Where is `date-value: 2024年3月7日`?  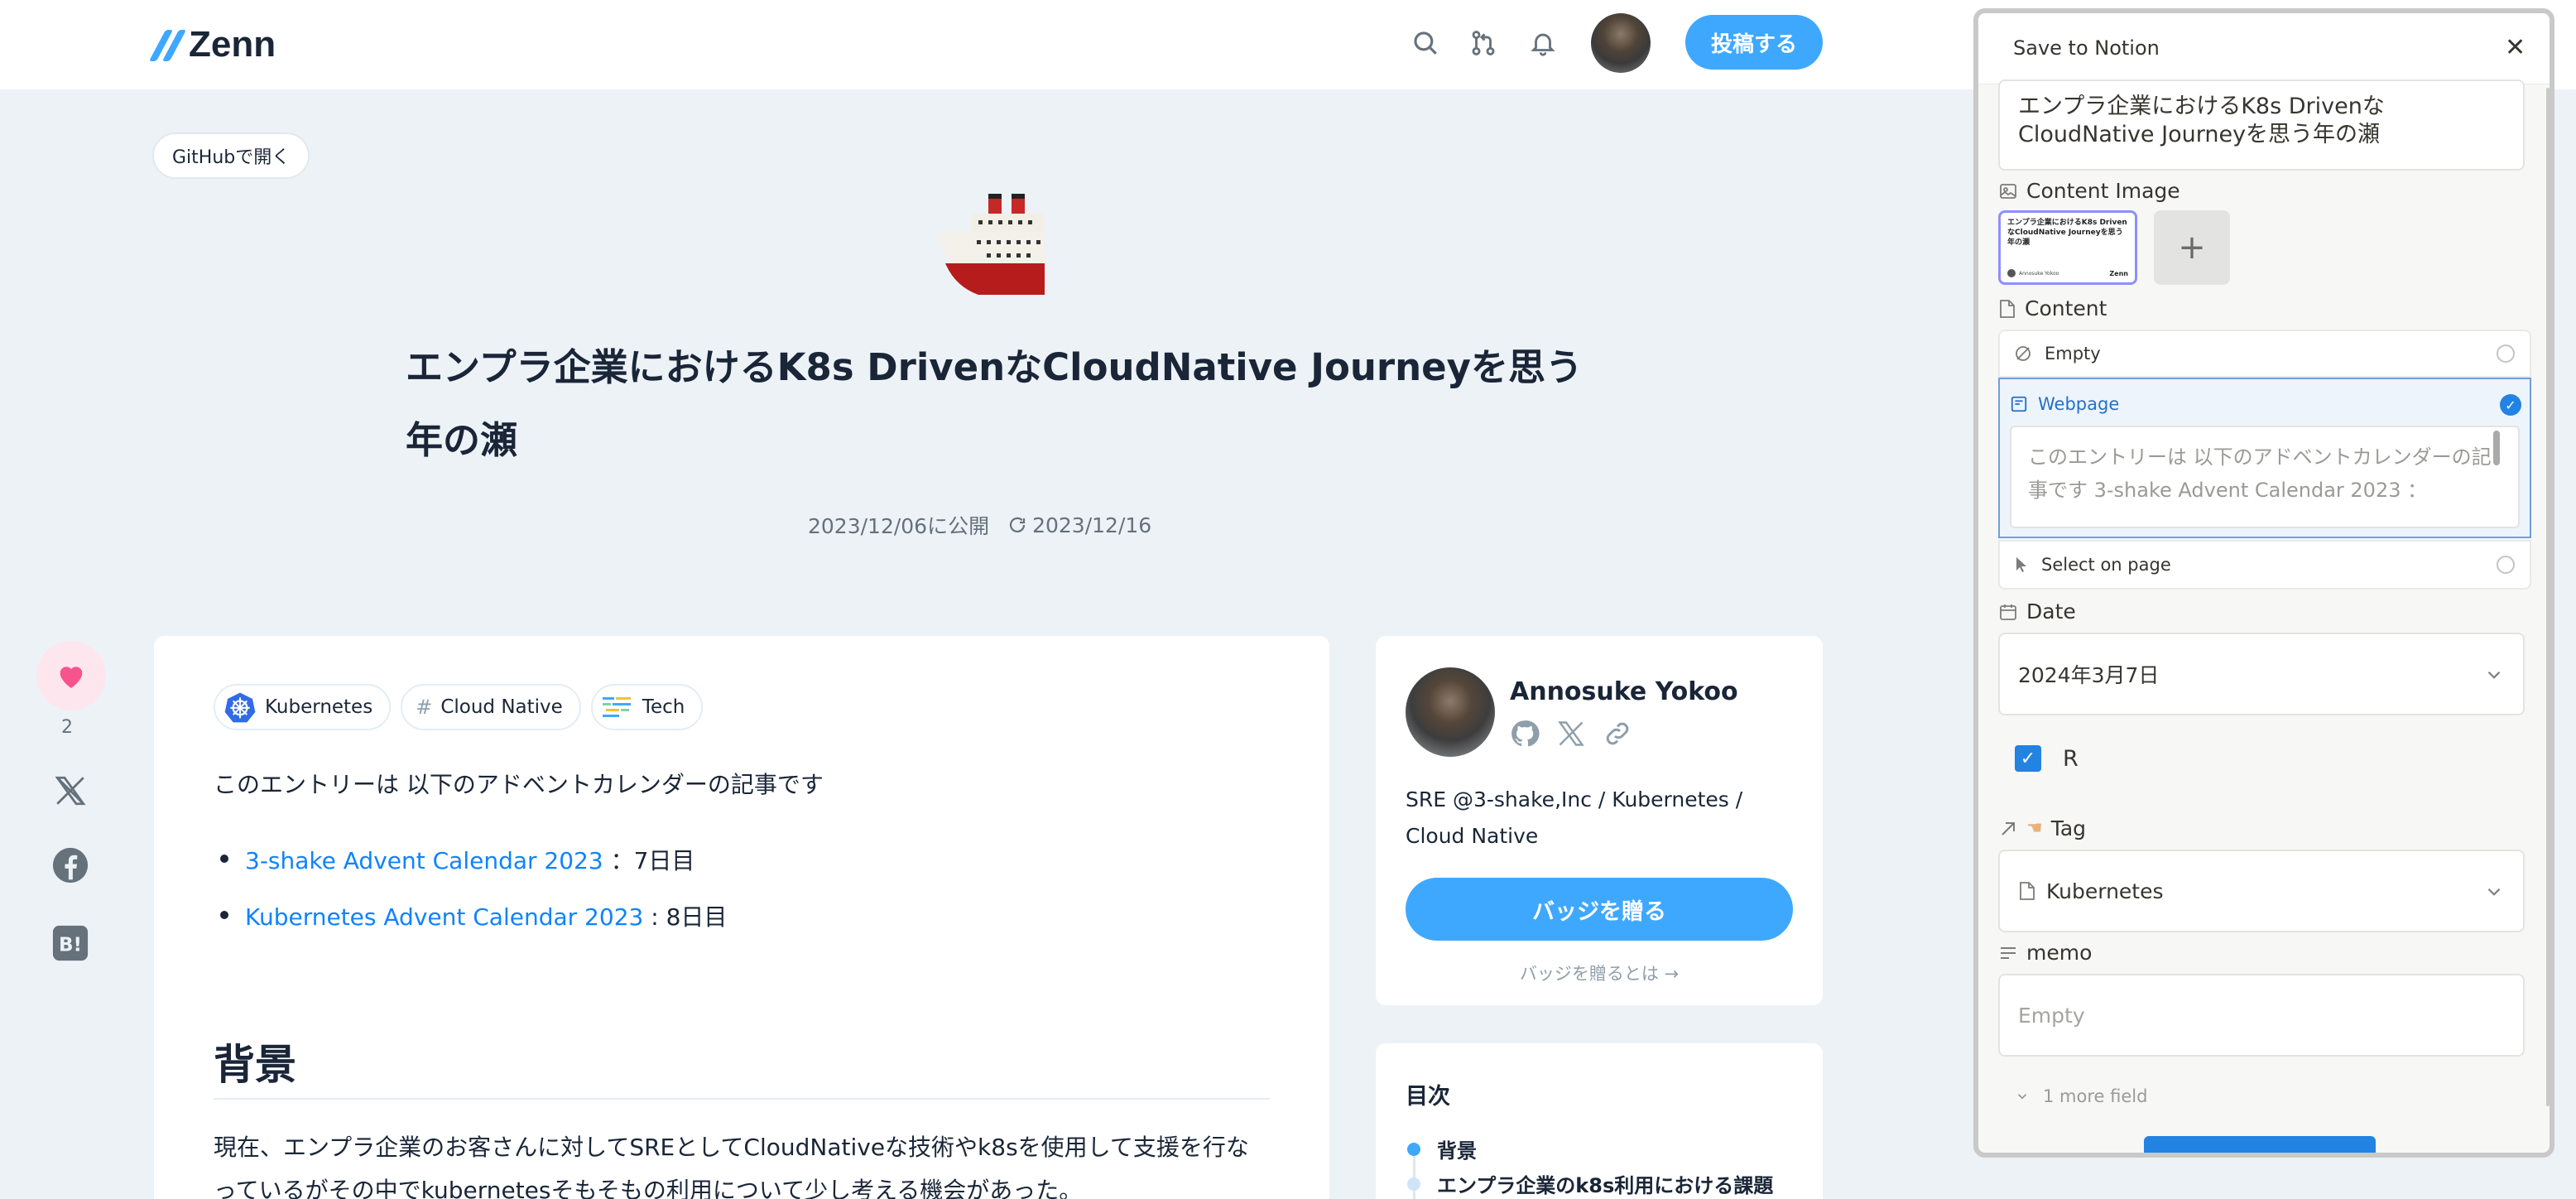 date-value: 2024年3月7日 is located at coordinates (2089, 675).